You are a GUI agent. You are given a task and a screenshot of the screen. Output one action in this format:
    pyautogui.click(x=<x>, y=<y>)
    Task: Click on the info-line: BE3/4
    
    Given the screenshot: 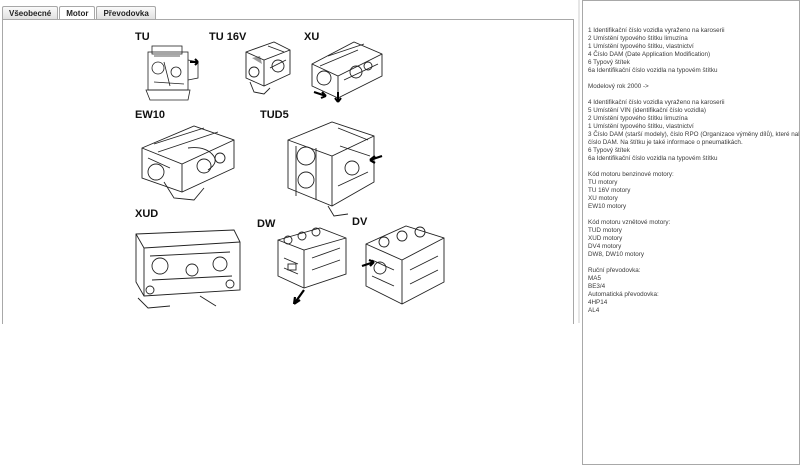 What is the action you would take?
    pyautogui.click(x=597, y=286)
    